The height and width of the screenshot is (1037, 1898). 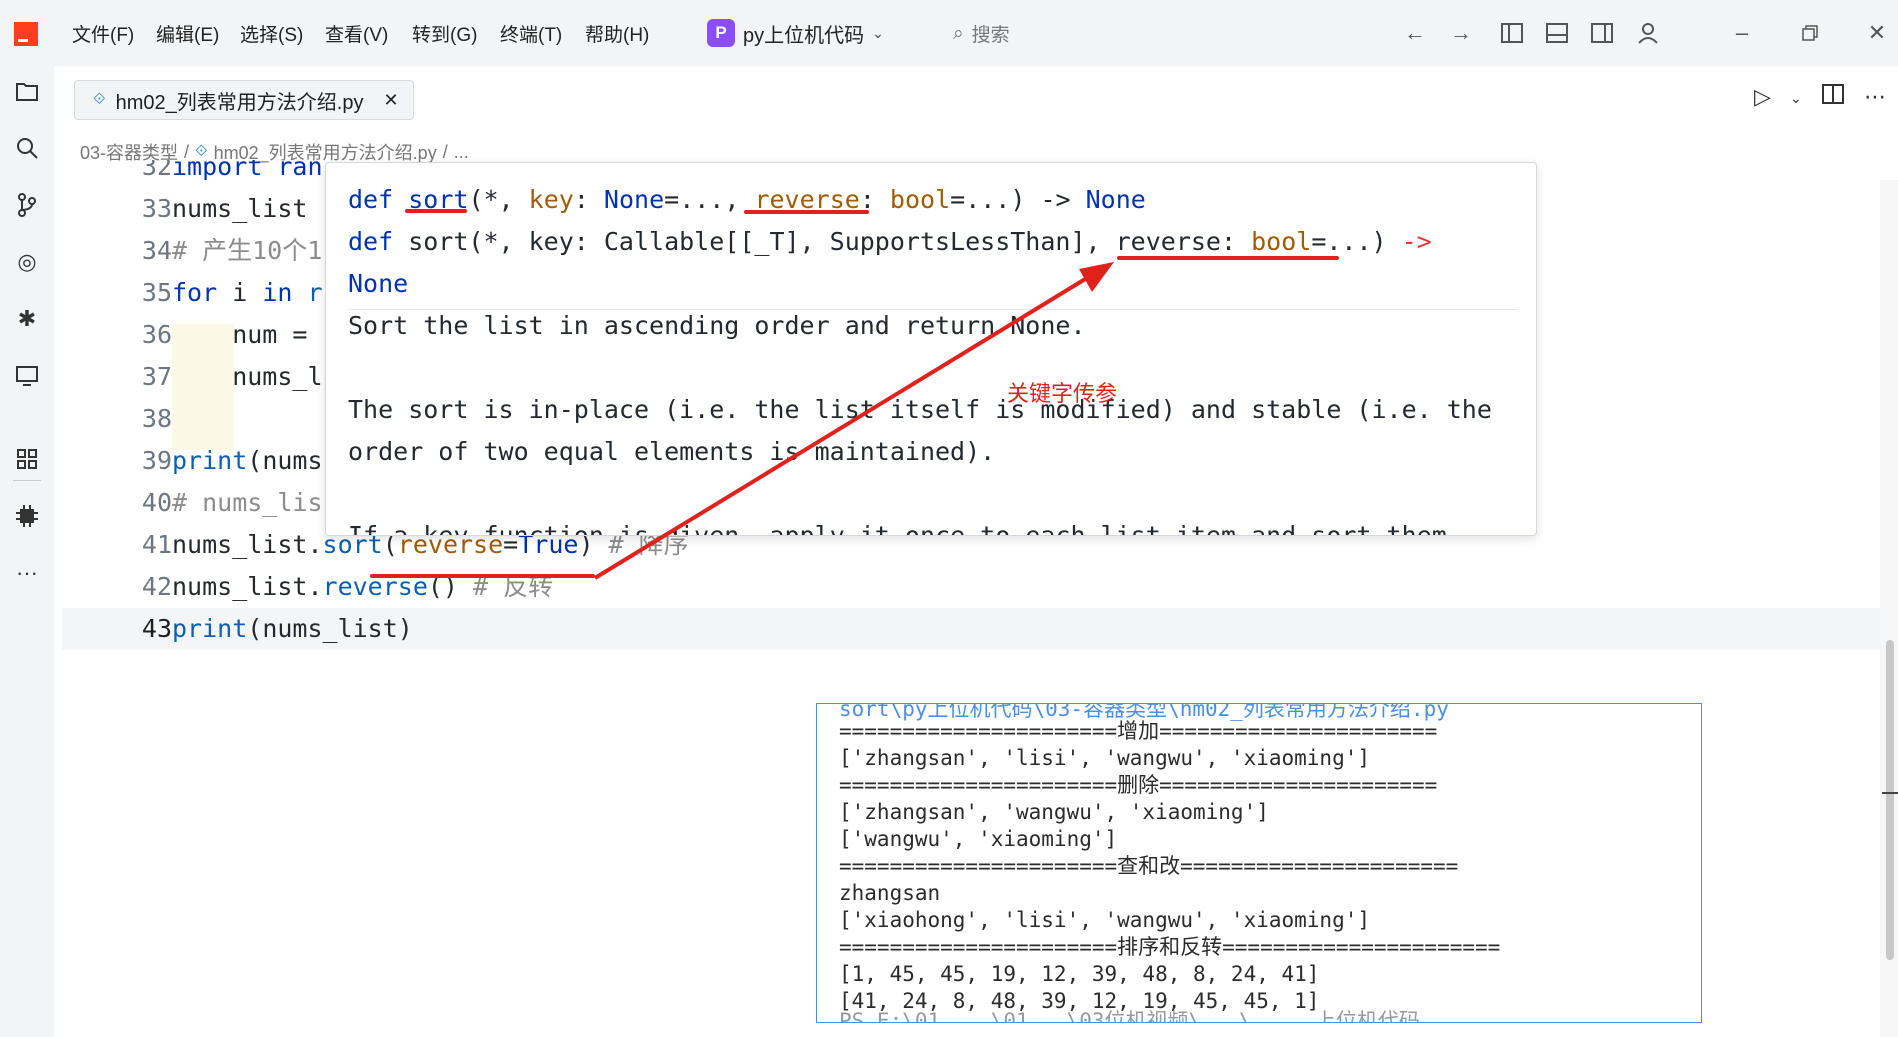 I want to click on toggle-secondary-sidebar-icon, so click(x=1602, y=33).